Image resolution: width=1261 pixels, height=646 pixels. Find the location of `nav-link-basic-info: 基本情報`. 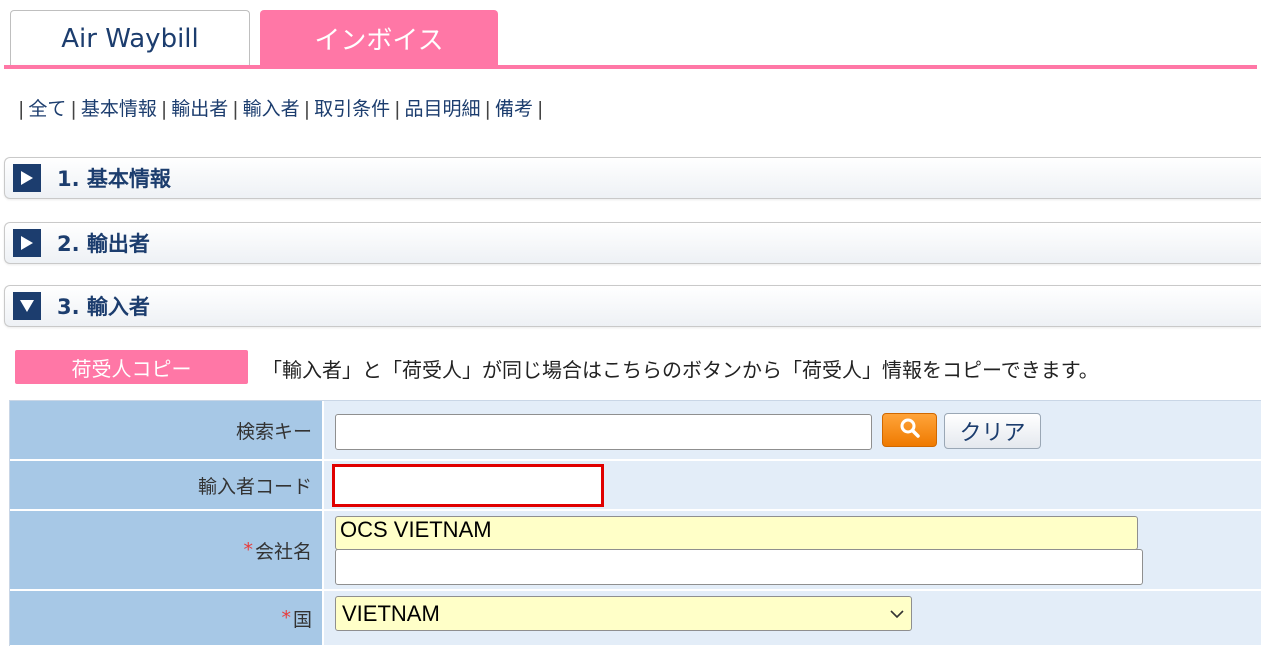

nav-link-basic-info: 基本情報 is located at coordinates (119, 109).